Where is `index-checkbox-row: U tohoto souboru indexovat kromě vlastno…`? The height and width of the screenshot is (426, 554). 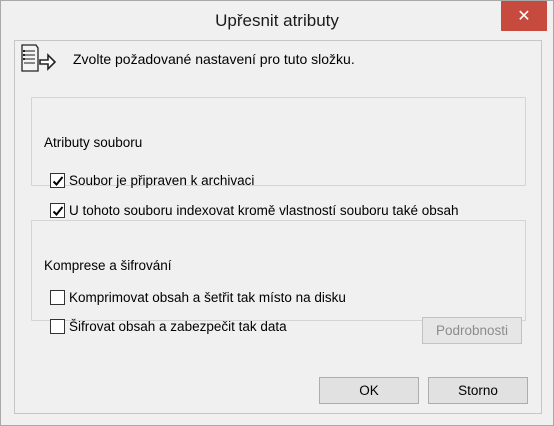
index-checkbox-row: U tohoto souboru indexovat kromě vlastno… is located at coordinates (254, 210).